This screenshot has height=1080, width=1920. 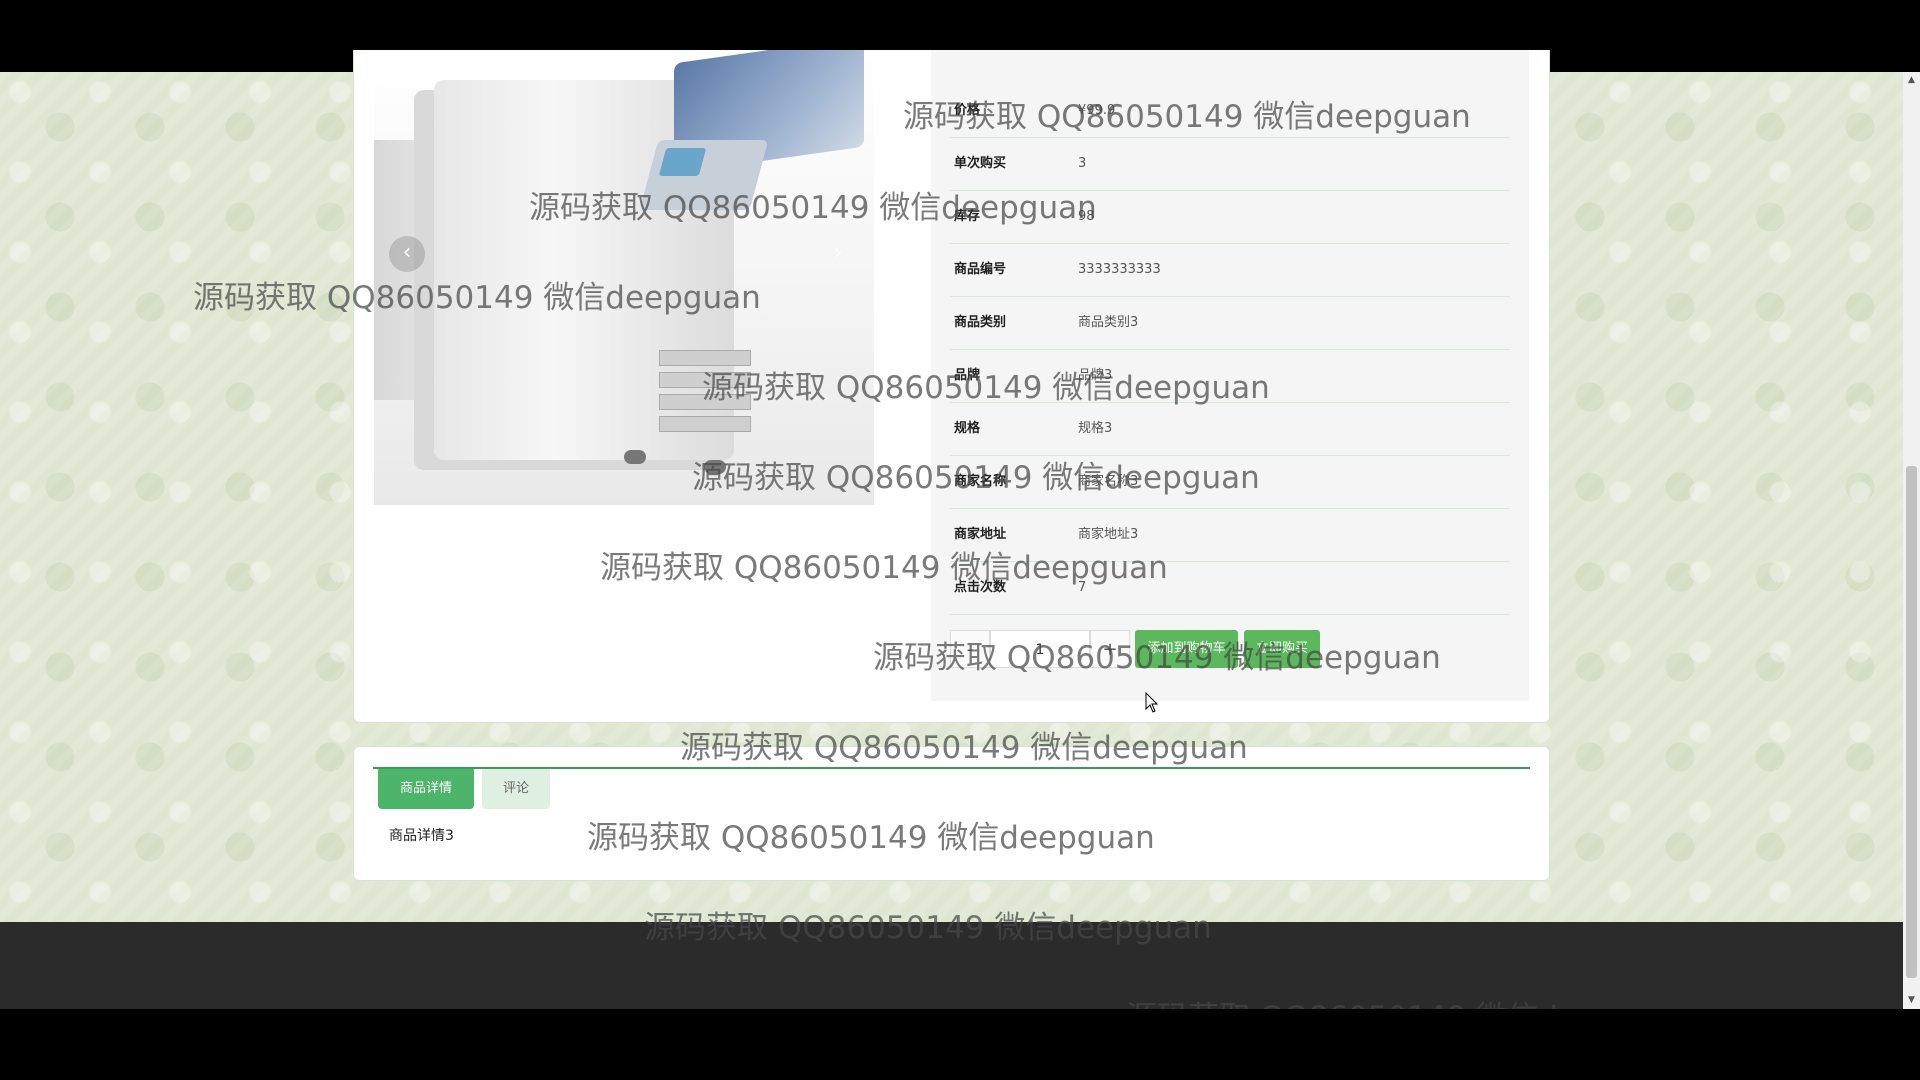 I want to click on product-detail-text: 商品详情3, so click(x=421, y=836).